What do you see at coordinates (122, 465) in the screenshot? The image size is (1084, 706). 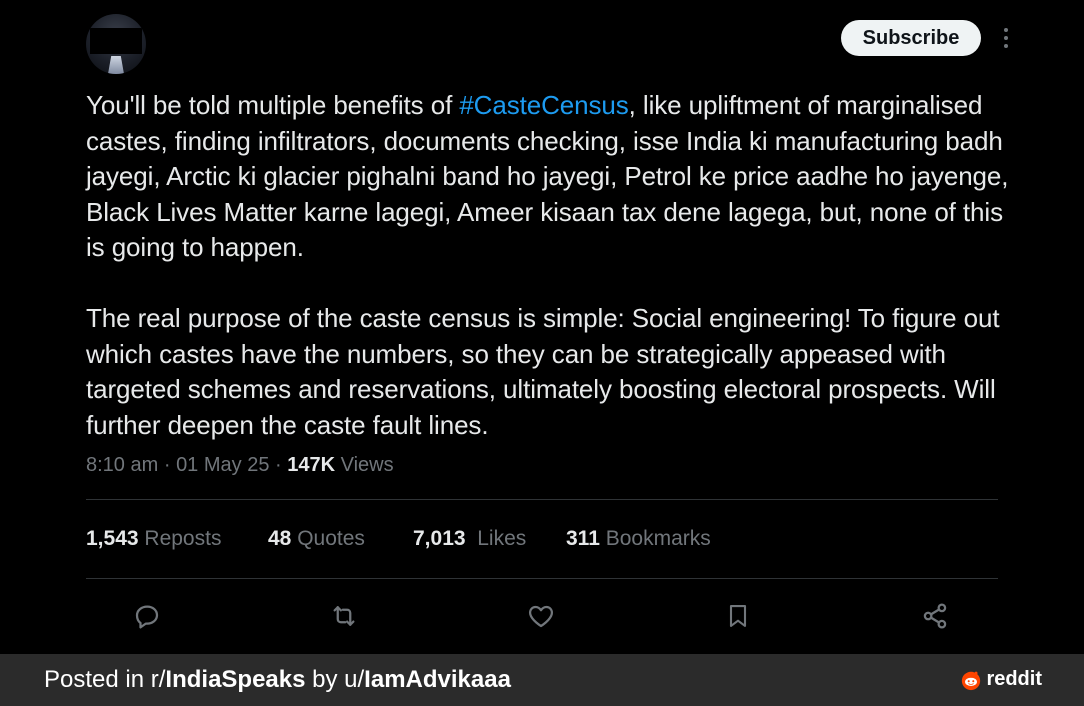 I see `post-time: 8:10 am` at bounding box center [122, 465].